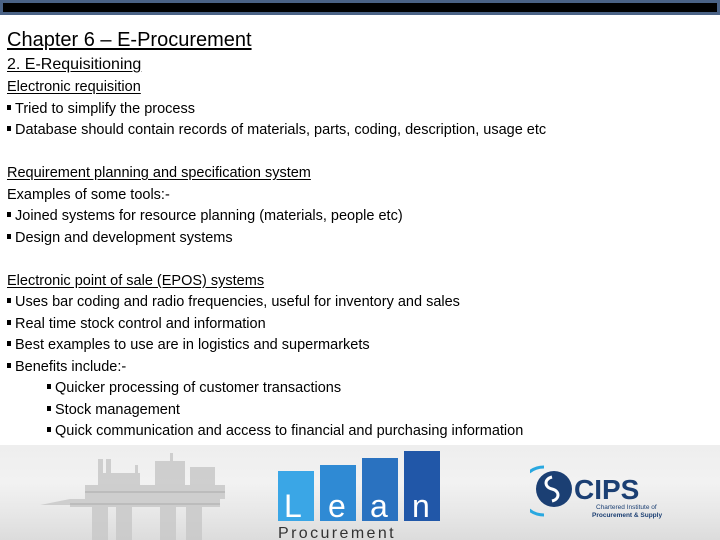 The height and width of the screenshot is (540, 720). Describe the element at coordinates (337, 506) in the screenshot. I see `lean-letter-e: e` at that location.